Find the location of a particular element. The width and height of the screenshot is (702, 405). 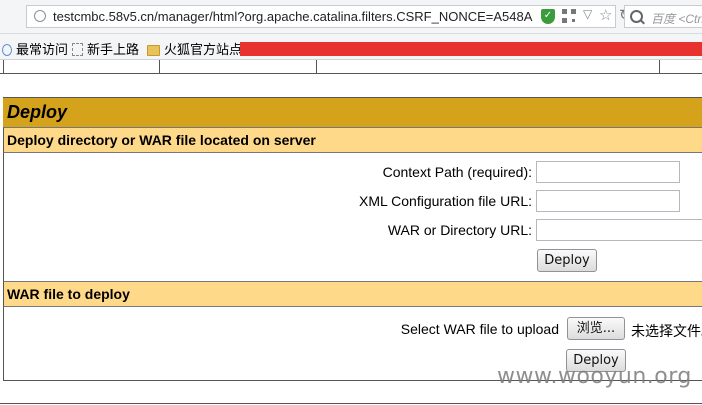

deploy-server-button: Deploy is located at coordinates (567, 260).